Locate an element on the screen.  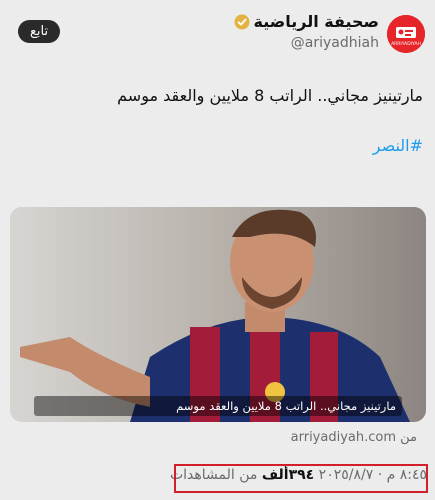
source-prefix: من is located at coordinates (408, 437).